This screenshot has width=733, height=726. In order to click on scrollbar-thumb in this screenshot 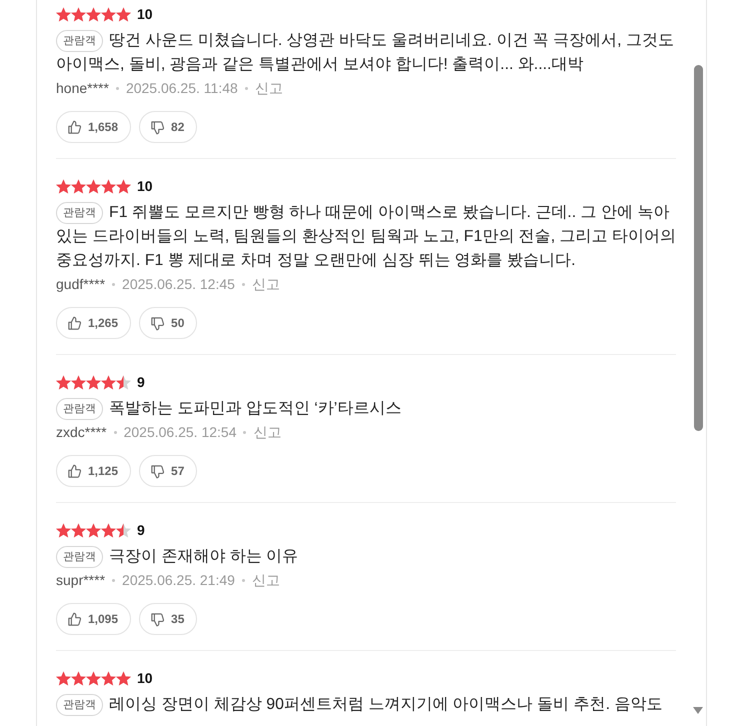, I will do `click(698, 248)`.